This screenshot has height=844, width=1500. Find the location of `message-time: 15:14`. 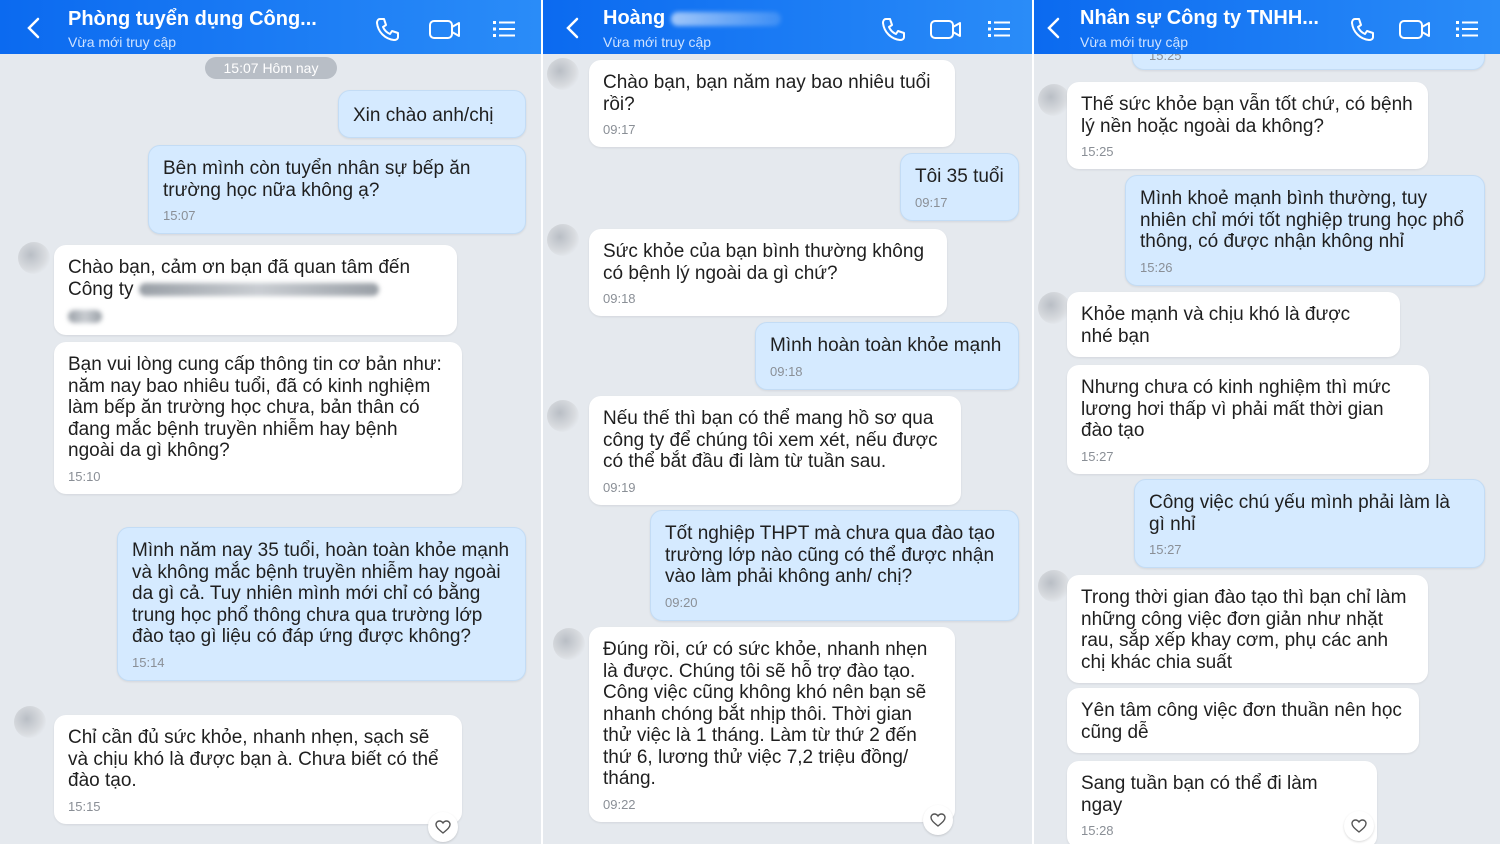

message-time: 15:14 is located at coordinates (148, 662).